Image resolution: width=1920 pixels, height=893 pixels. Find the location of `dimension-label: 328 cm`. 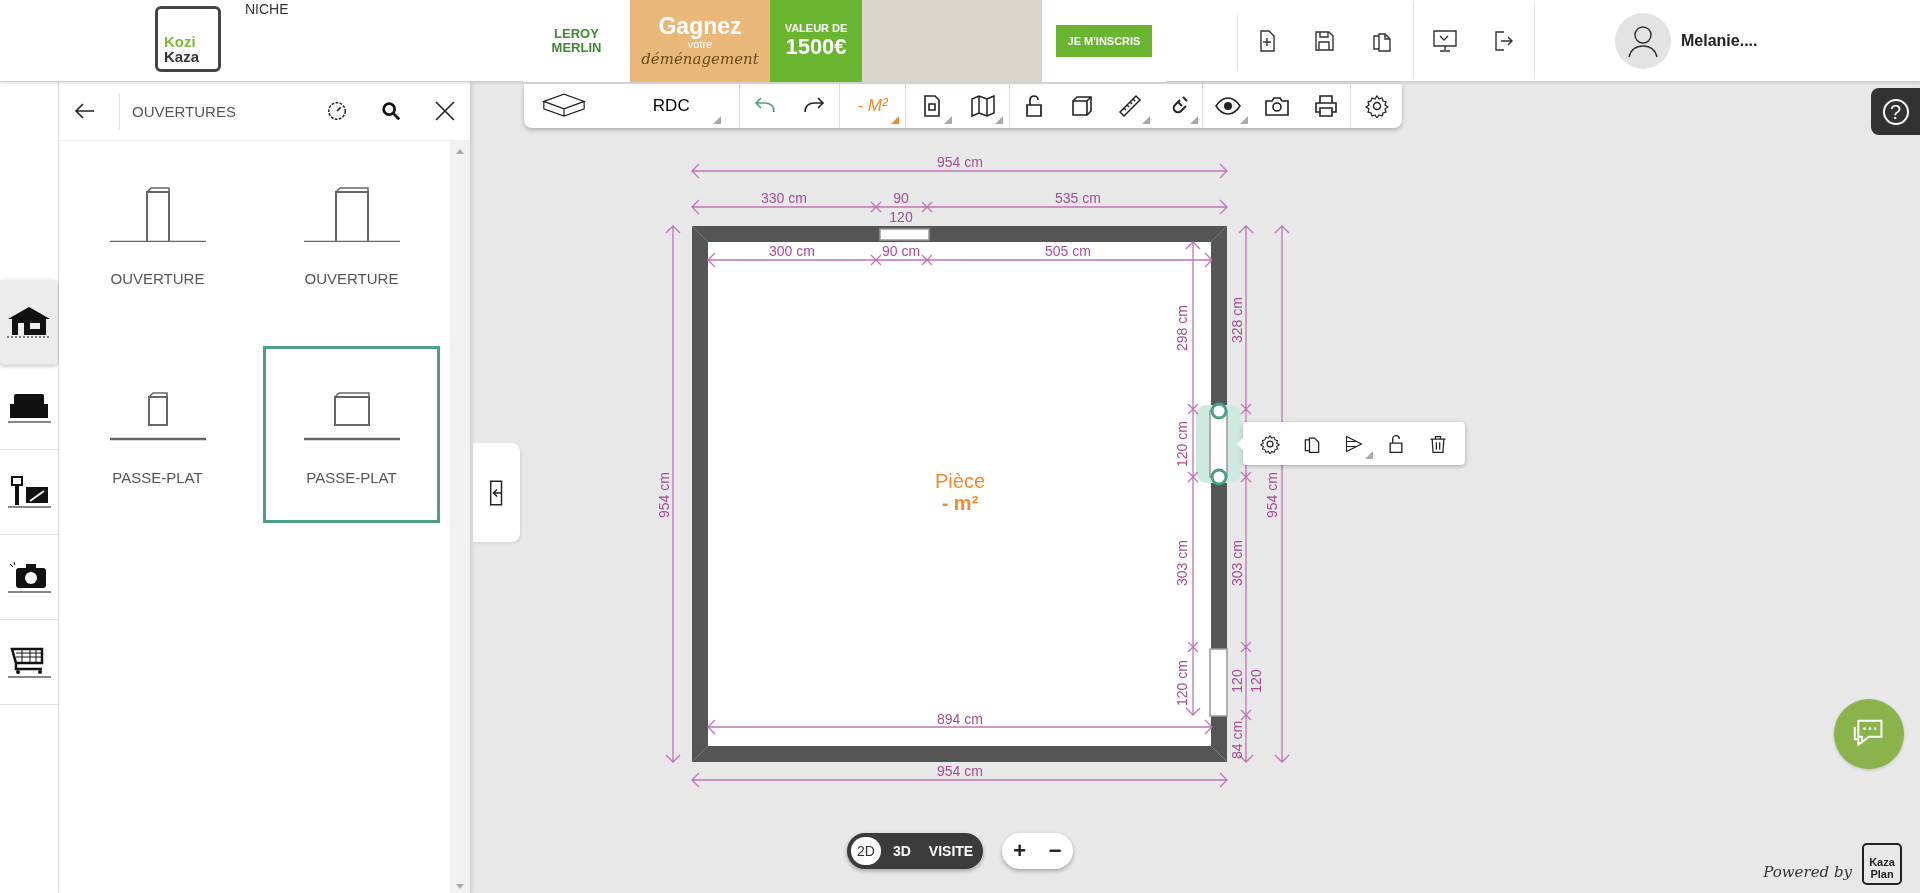

dimension-label: 328 cm is located at coordinates (1237, 320).